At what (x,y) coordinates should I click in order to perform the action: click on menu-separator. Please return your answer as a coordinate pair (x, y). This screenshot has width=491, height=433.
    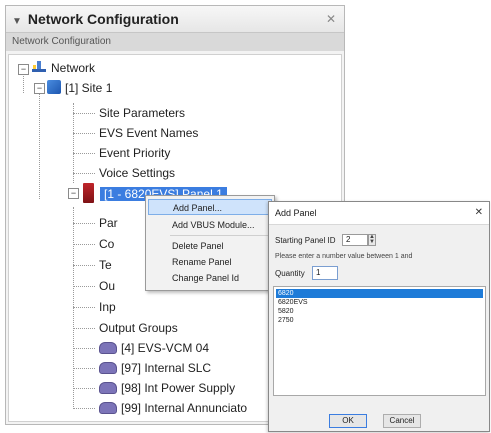
    Looking at the image, I should click on (220, 235).